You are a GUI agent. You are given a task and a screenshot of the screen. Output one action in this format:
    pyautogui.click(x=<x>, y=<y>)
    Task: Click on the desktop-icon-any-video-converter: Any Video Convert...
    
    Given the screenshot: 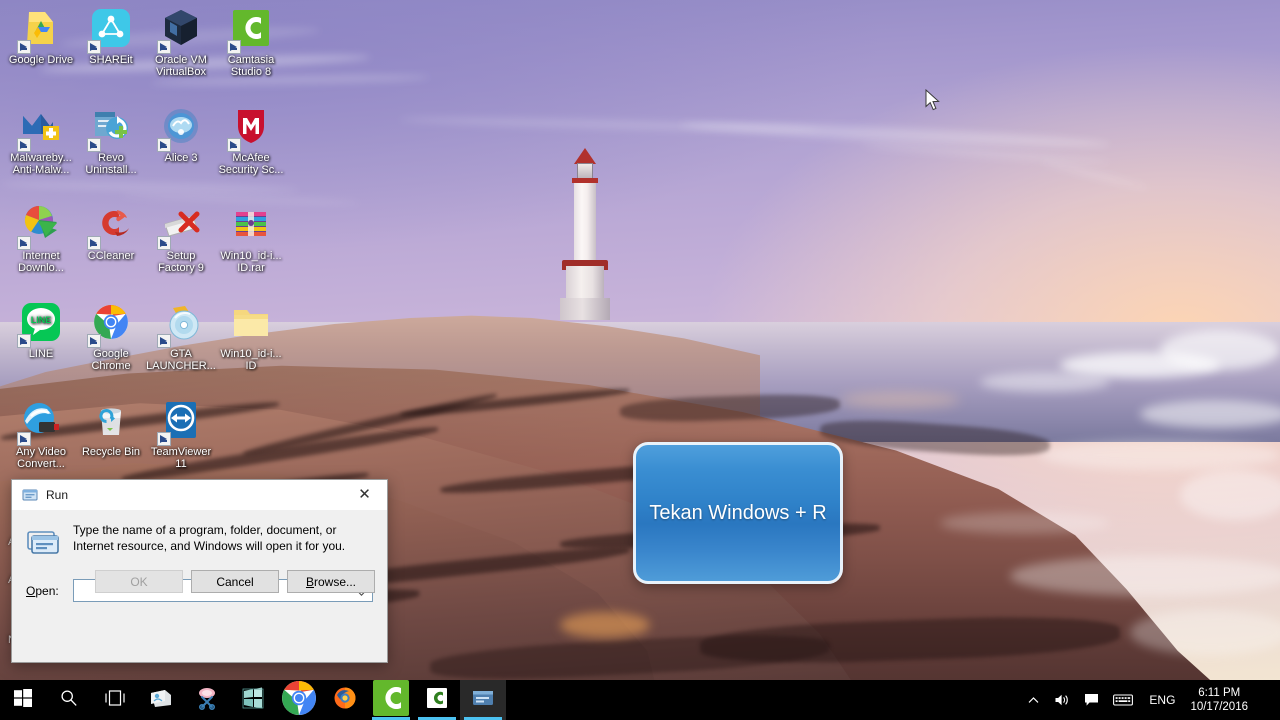 What is the action you would take?
    pyautogui.click(x=41, y=434)
    